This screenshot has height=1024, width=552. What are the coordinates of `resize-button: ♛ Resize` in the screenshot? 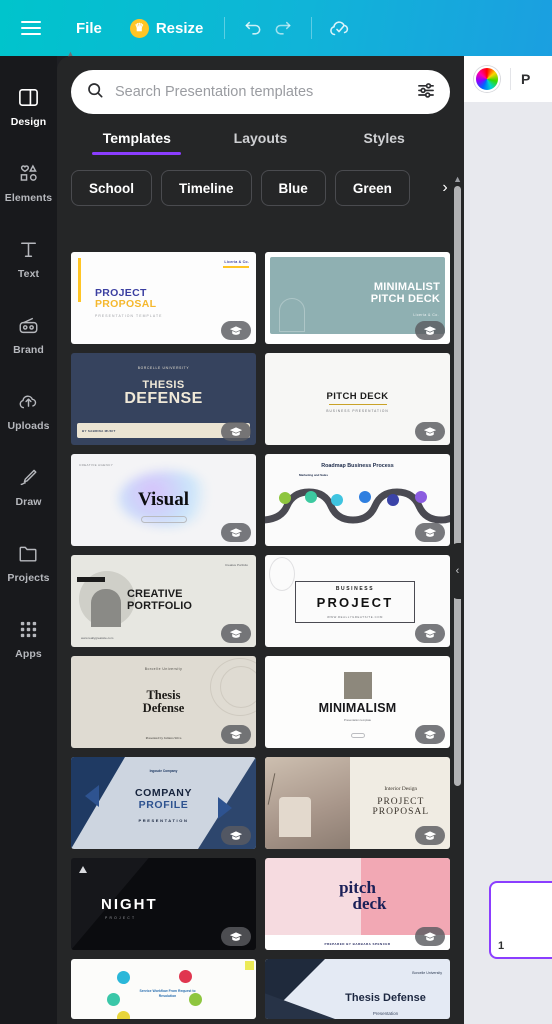 It's located at (167, 28).